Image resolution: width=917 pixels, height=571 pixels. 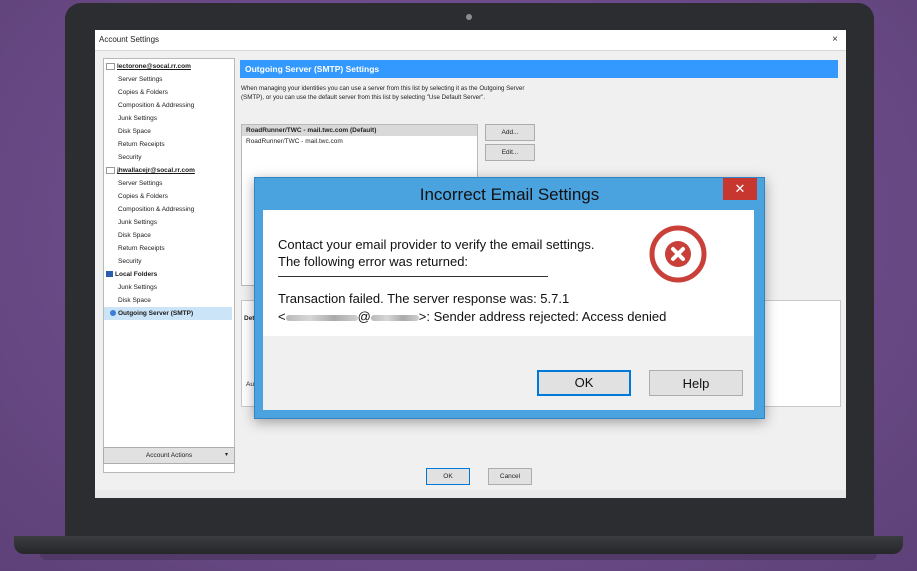 What do you see at coordinates (364, 316) in the screenshot?
I see `error-at: @` at bounding box center [364, 316].